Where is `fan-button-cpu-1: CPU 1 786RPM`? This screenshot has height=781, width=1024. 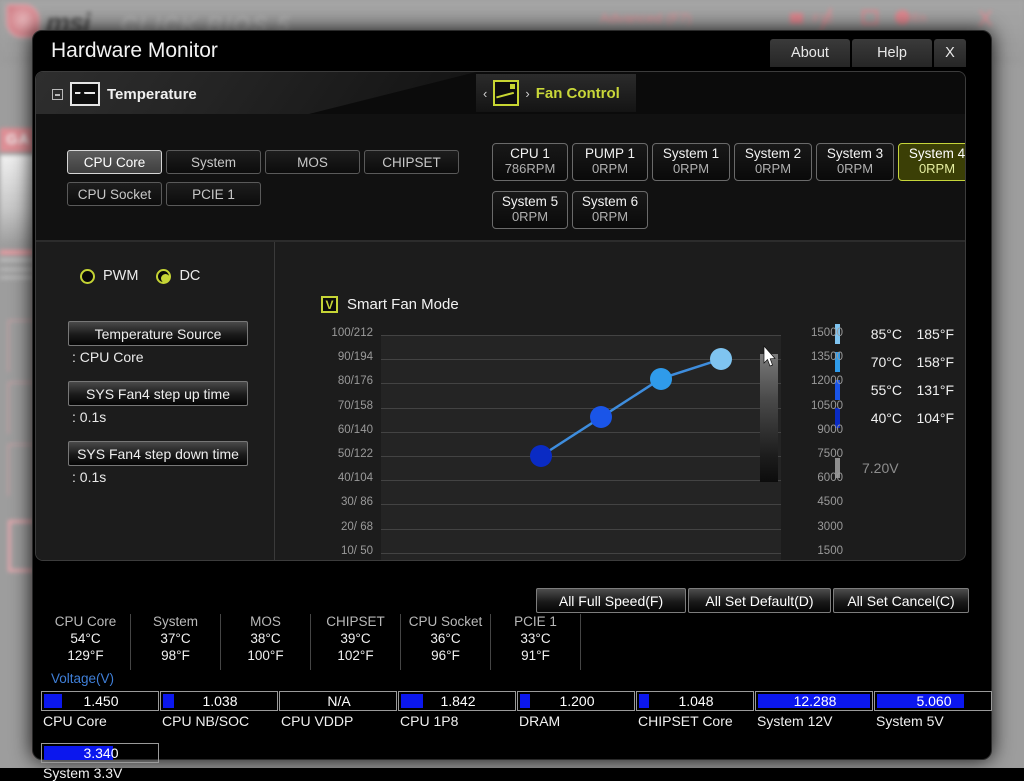 fan-button-cpu-1: CPU 1 786RPM is located at coordinates (530, 162).